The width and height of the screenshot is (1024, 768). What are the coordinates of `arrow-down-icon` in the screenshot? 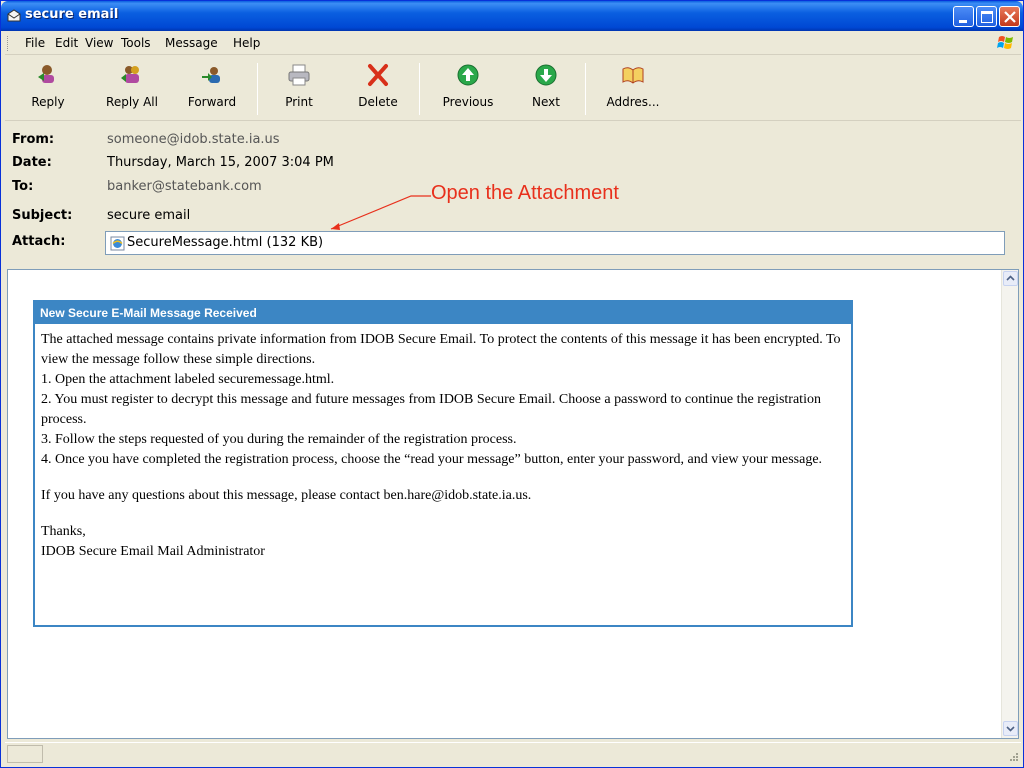 It's located at (546, 75).